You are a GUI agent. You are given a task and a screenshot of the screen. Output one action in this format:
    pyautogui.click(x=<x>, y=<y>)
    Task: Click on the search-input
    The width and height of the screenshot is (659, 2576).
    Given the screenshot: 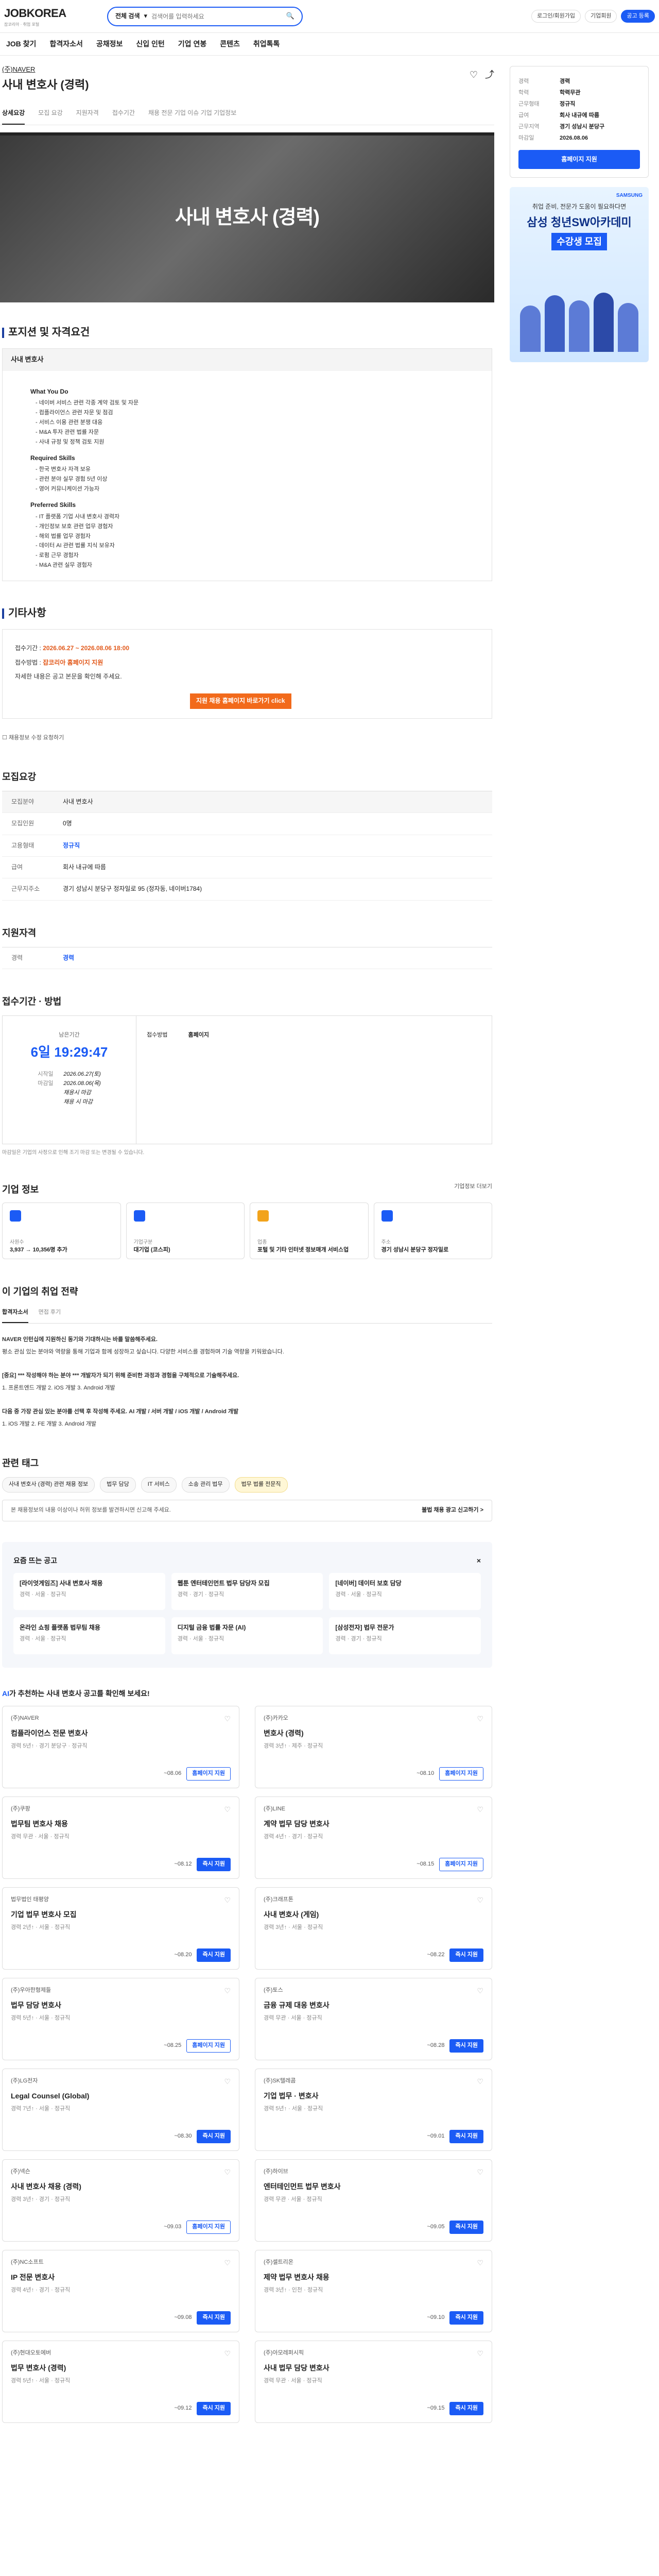 What is the action you would take?
    pyautogui.click(x=217, y=16)
    